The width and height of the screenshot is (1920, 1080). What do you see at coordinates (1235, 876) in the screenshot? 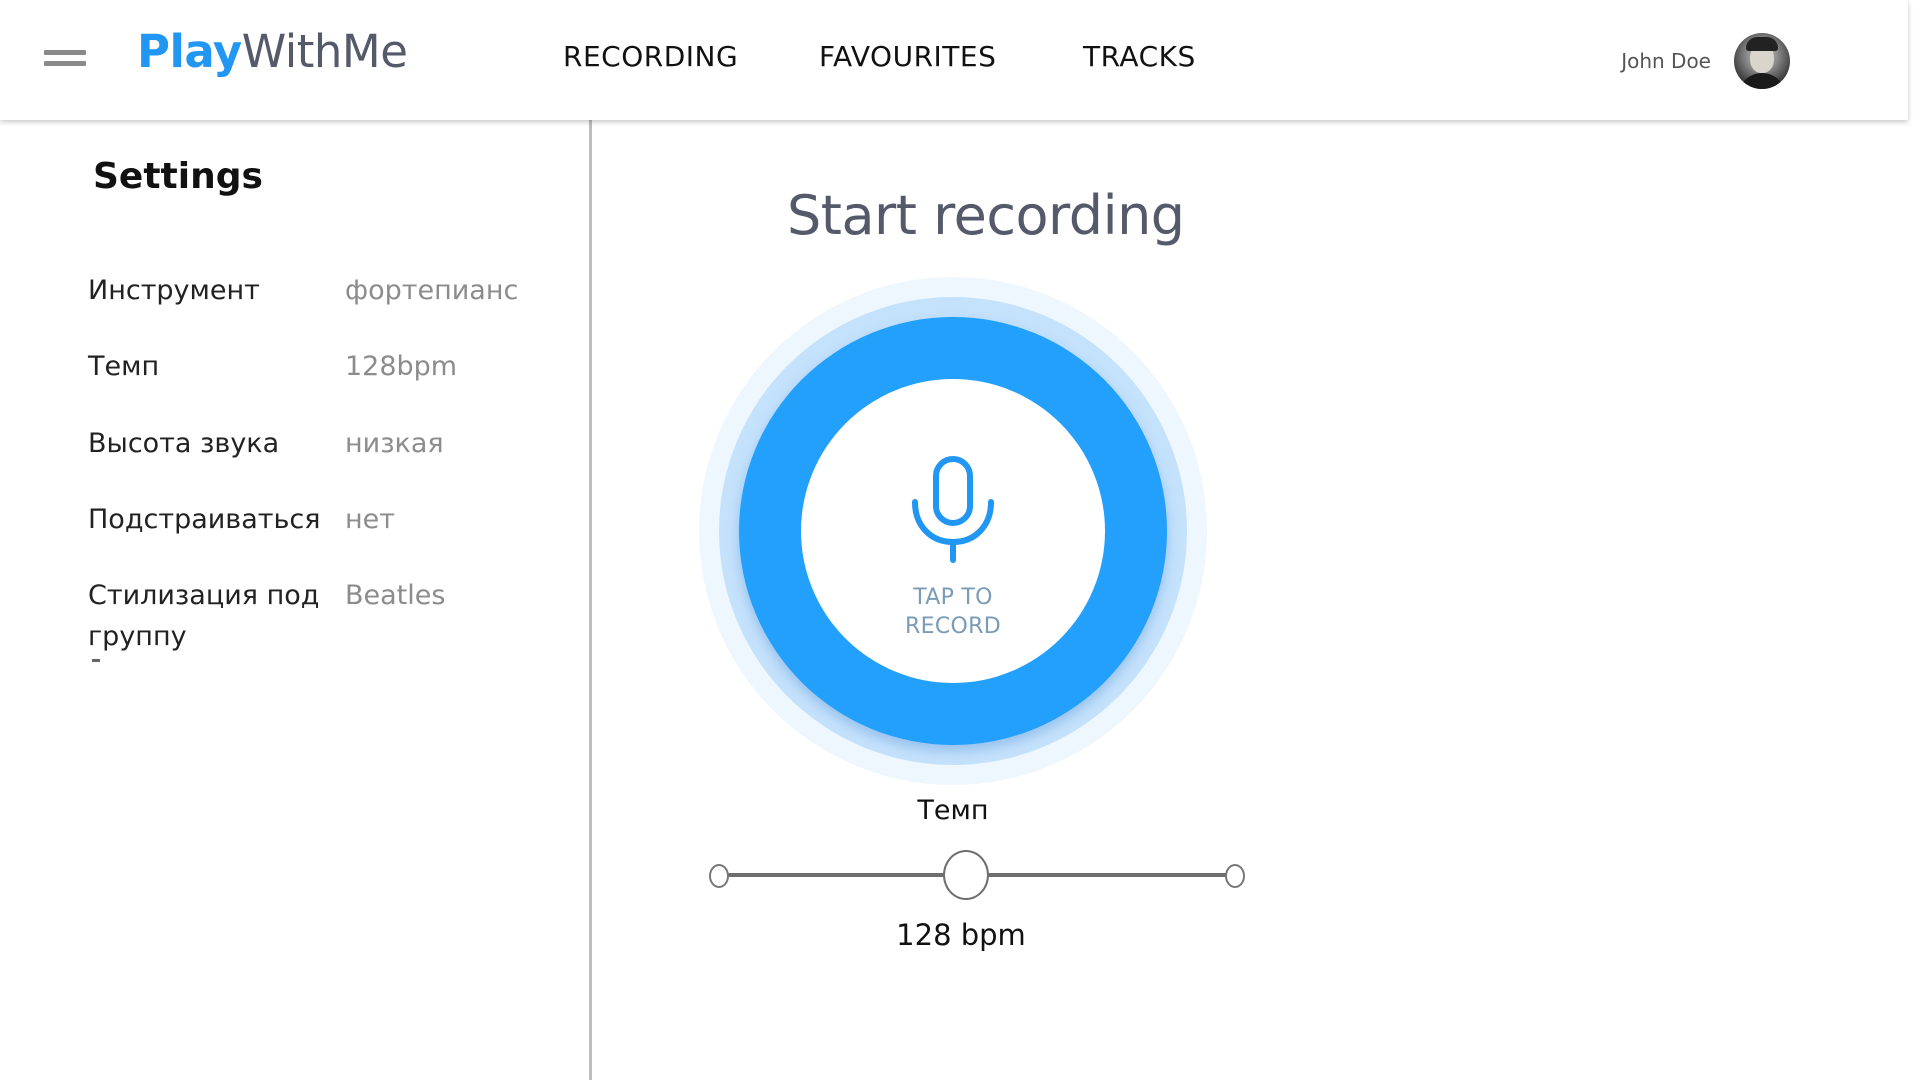
I see `slider-max-marker` at bounding box center [1235, 876].